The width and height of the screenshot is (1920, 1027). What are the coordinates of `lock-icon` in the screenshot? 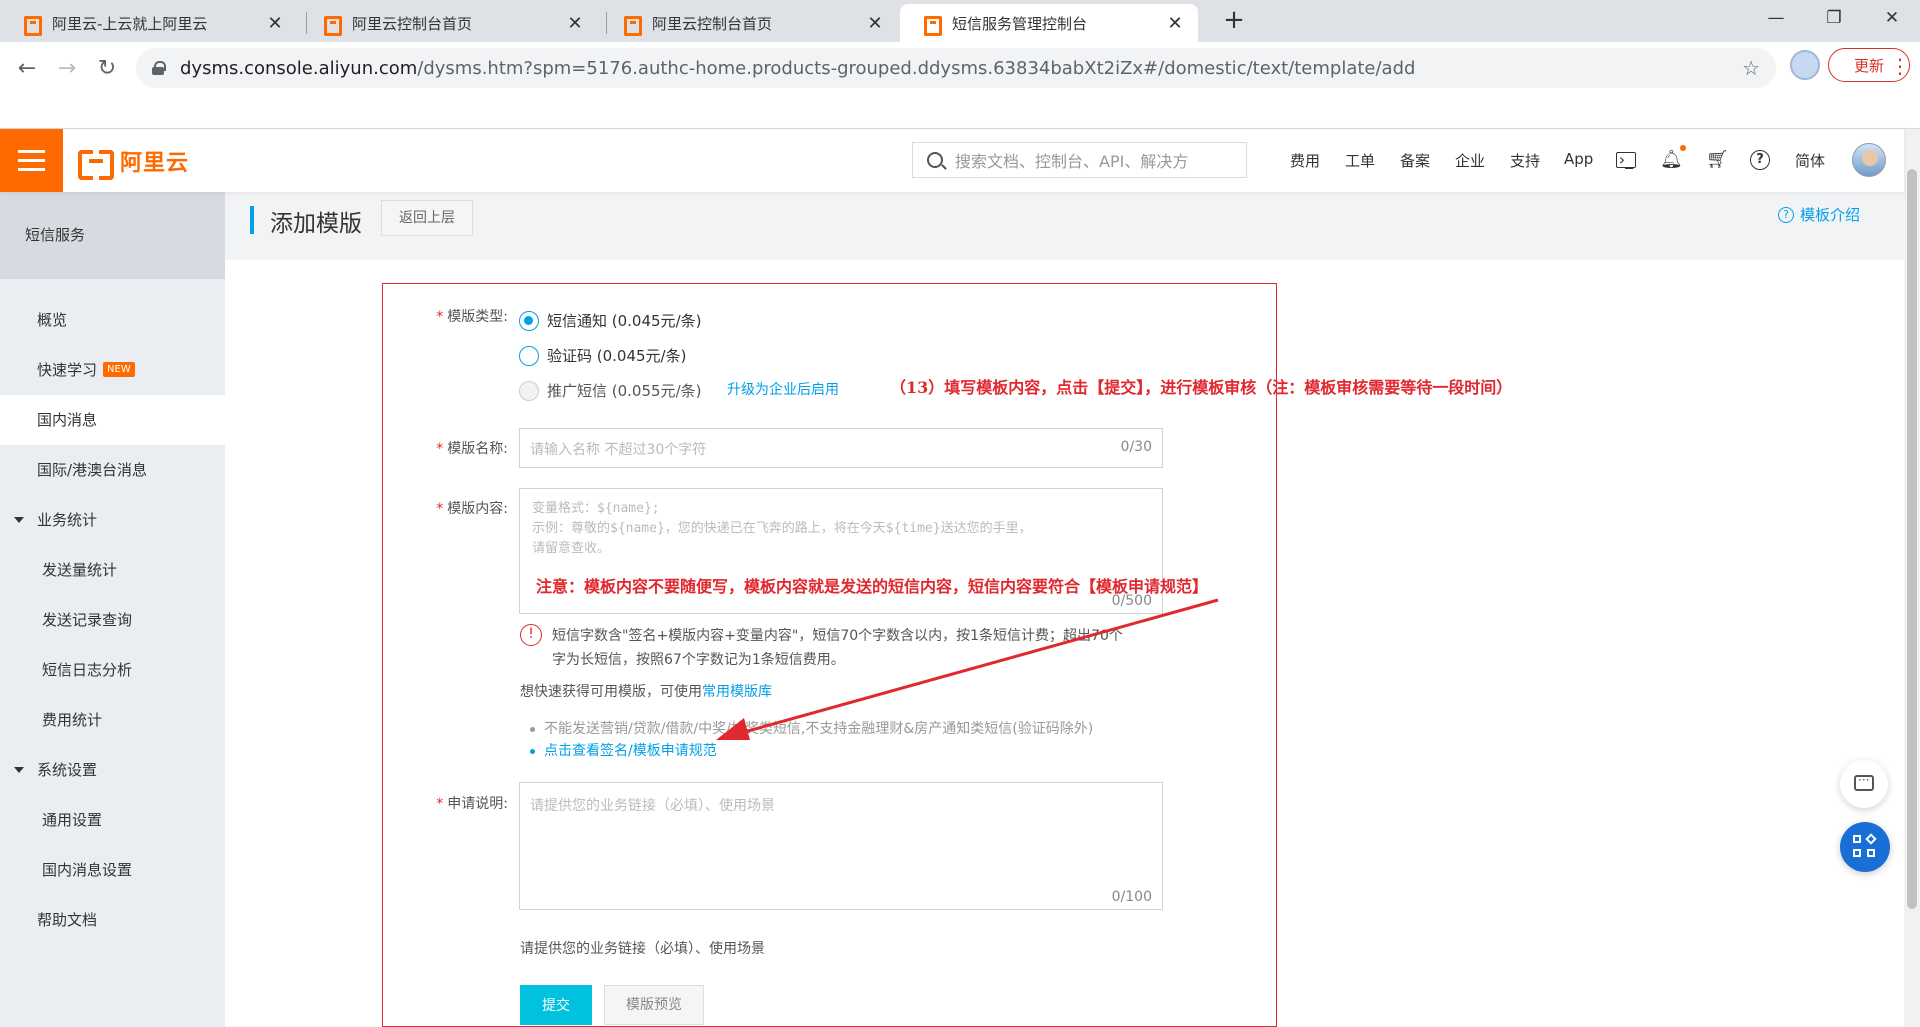 It's located at (159, 68).